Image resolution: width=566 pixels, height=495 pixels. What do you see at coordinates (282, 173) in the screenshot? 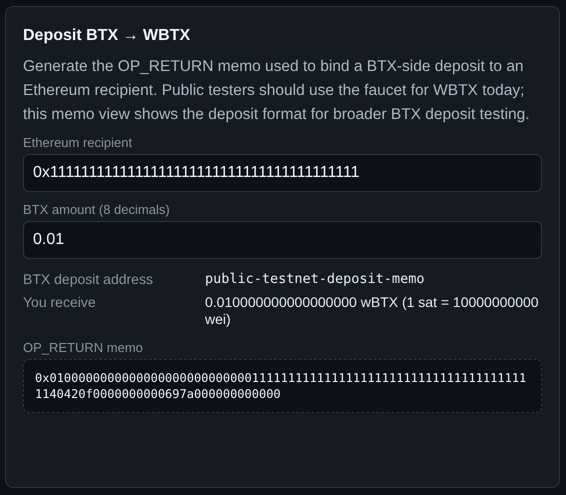
I see `input-field: 0x1111111111111111111111111111111111111111` at bounding box center [282, 173].